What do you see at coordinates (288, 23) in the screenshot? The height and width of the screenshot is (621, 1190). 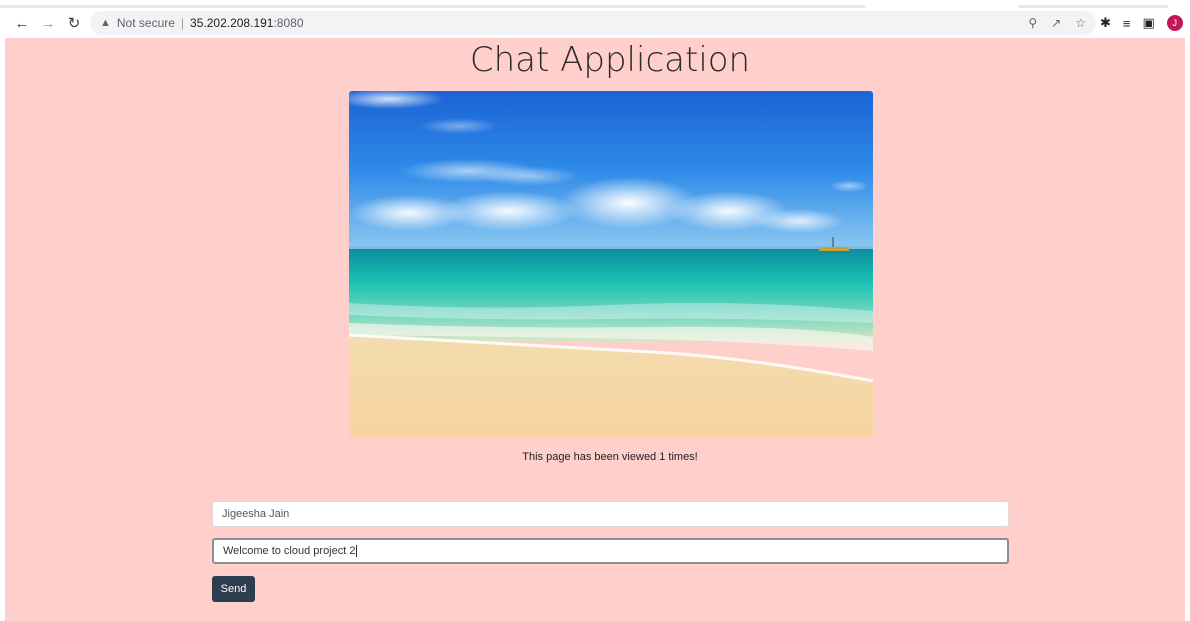 I see `url-port: :8080` at bounding box center [288, 23].